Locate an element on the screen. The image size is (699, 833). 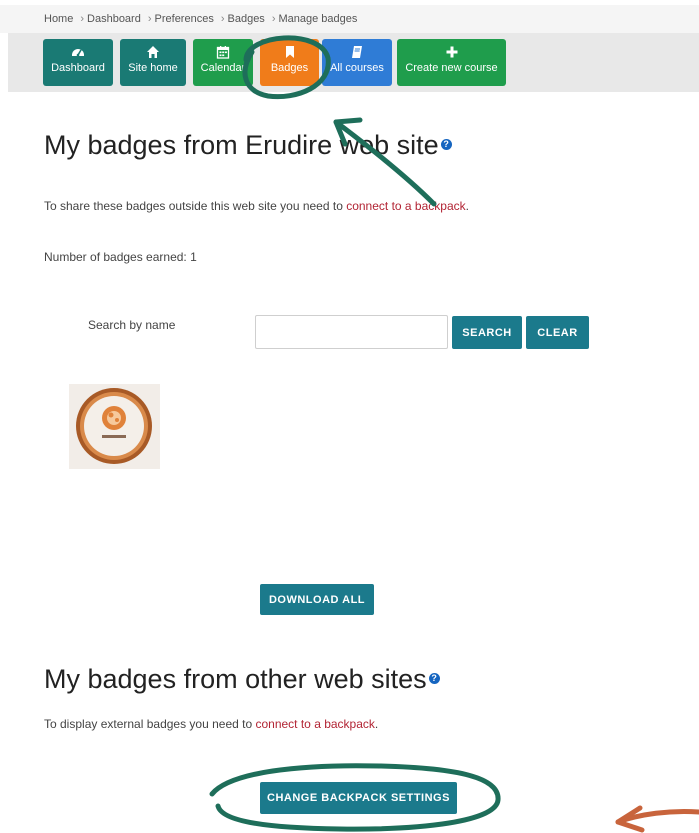
external-badges-title: My badges from other web sites? is located at coordinates (242, 679).